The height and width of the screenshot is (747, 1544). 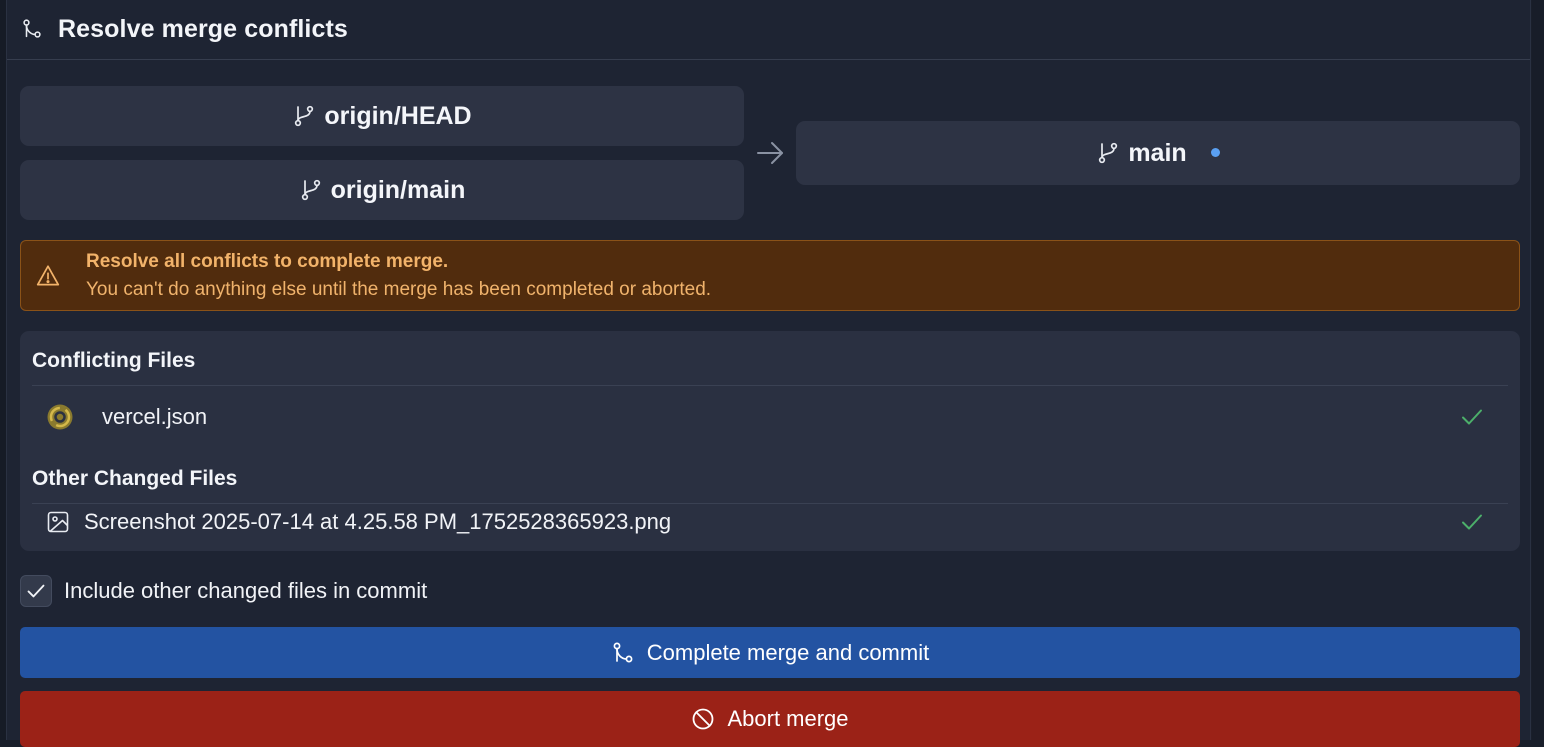 I want to click on other-files-heading: Other Changed Files, so click(x=135, y=478).